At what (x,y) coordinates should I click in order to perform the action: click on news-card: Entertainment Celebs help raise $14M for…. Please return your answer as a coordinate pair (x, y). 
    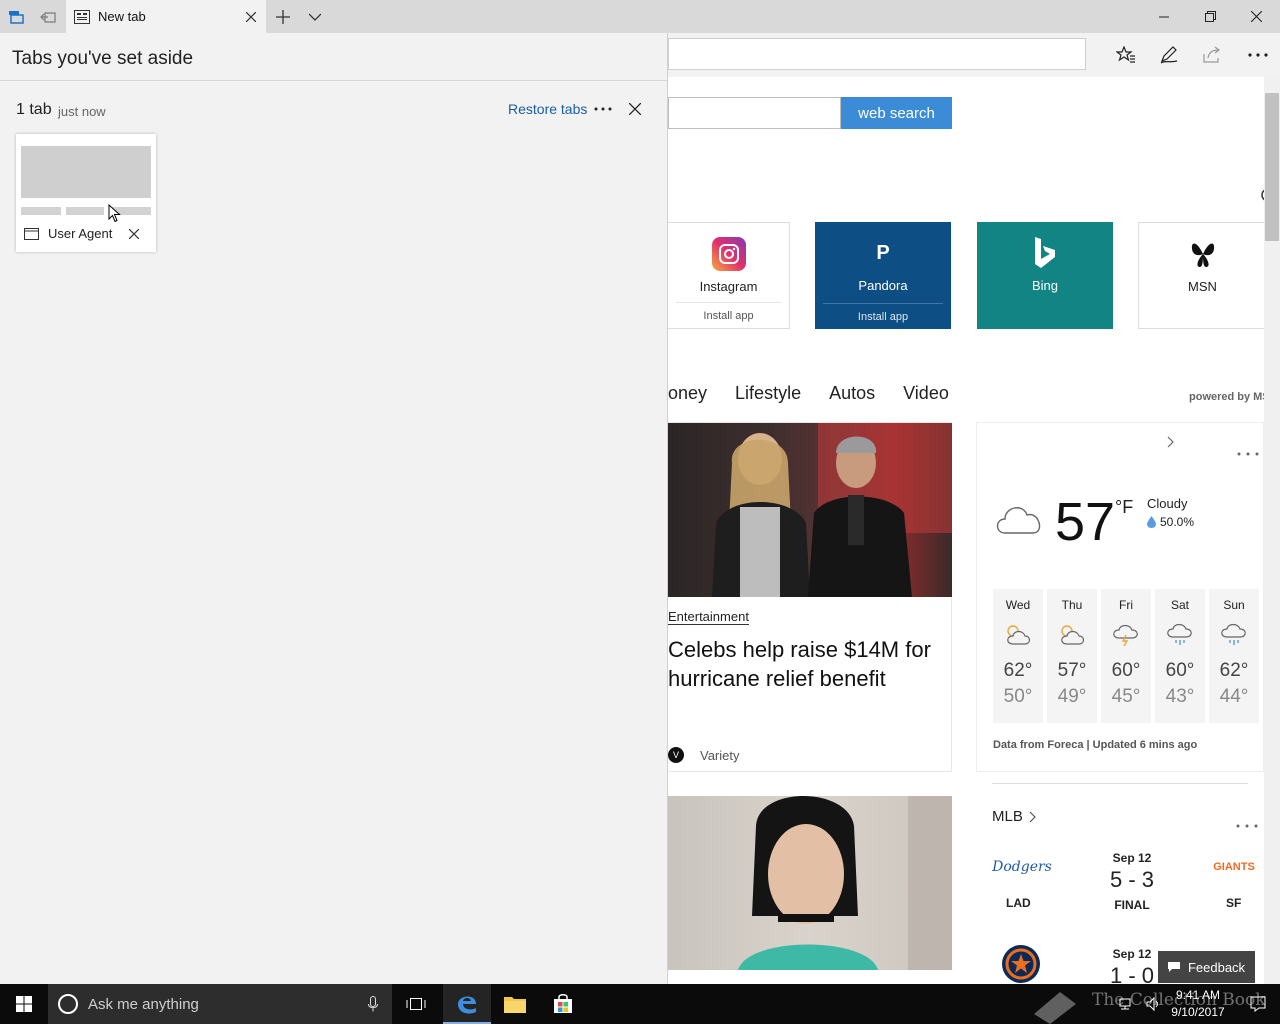
    Looking at the image, I should click on (810, 597).